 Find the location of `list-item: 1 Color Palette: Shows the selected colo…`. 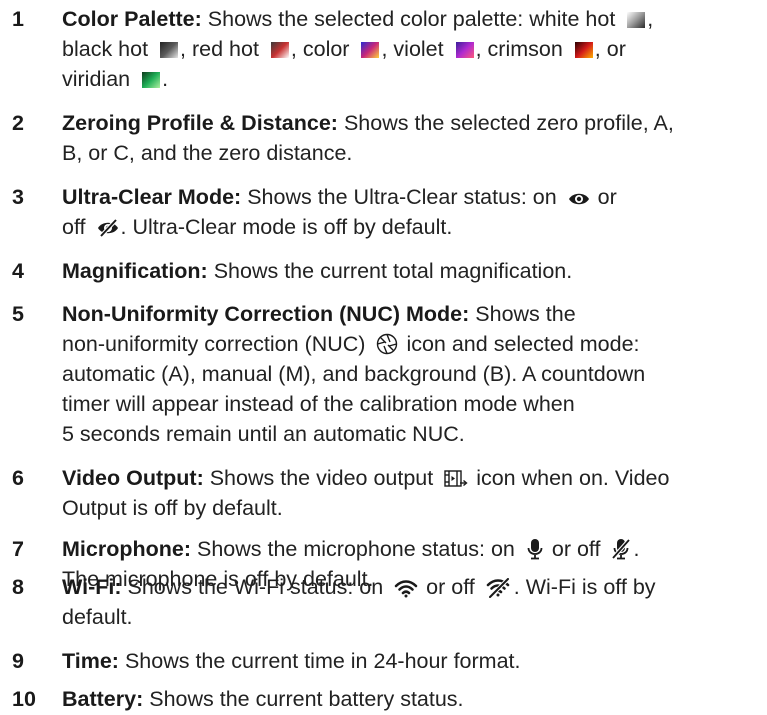

list-item: 1 Color Palette: Shows the selected colo… is located at coordinates (383, 49).